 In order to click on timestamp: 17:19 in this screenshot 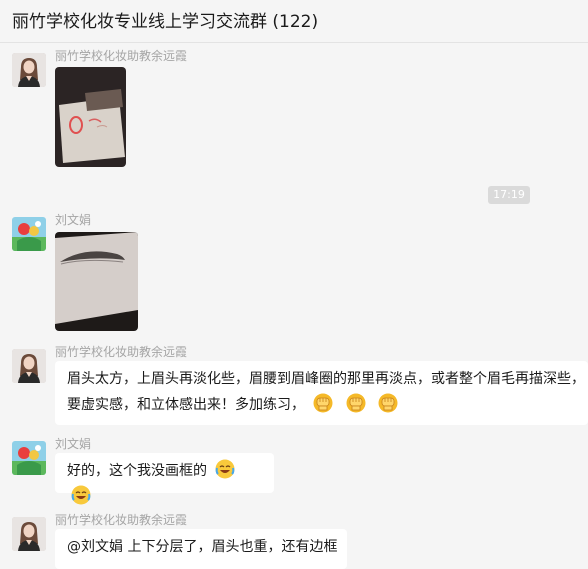, I will do `click(509, 195)`.